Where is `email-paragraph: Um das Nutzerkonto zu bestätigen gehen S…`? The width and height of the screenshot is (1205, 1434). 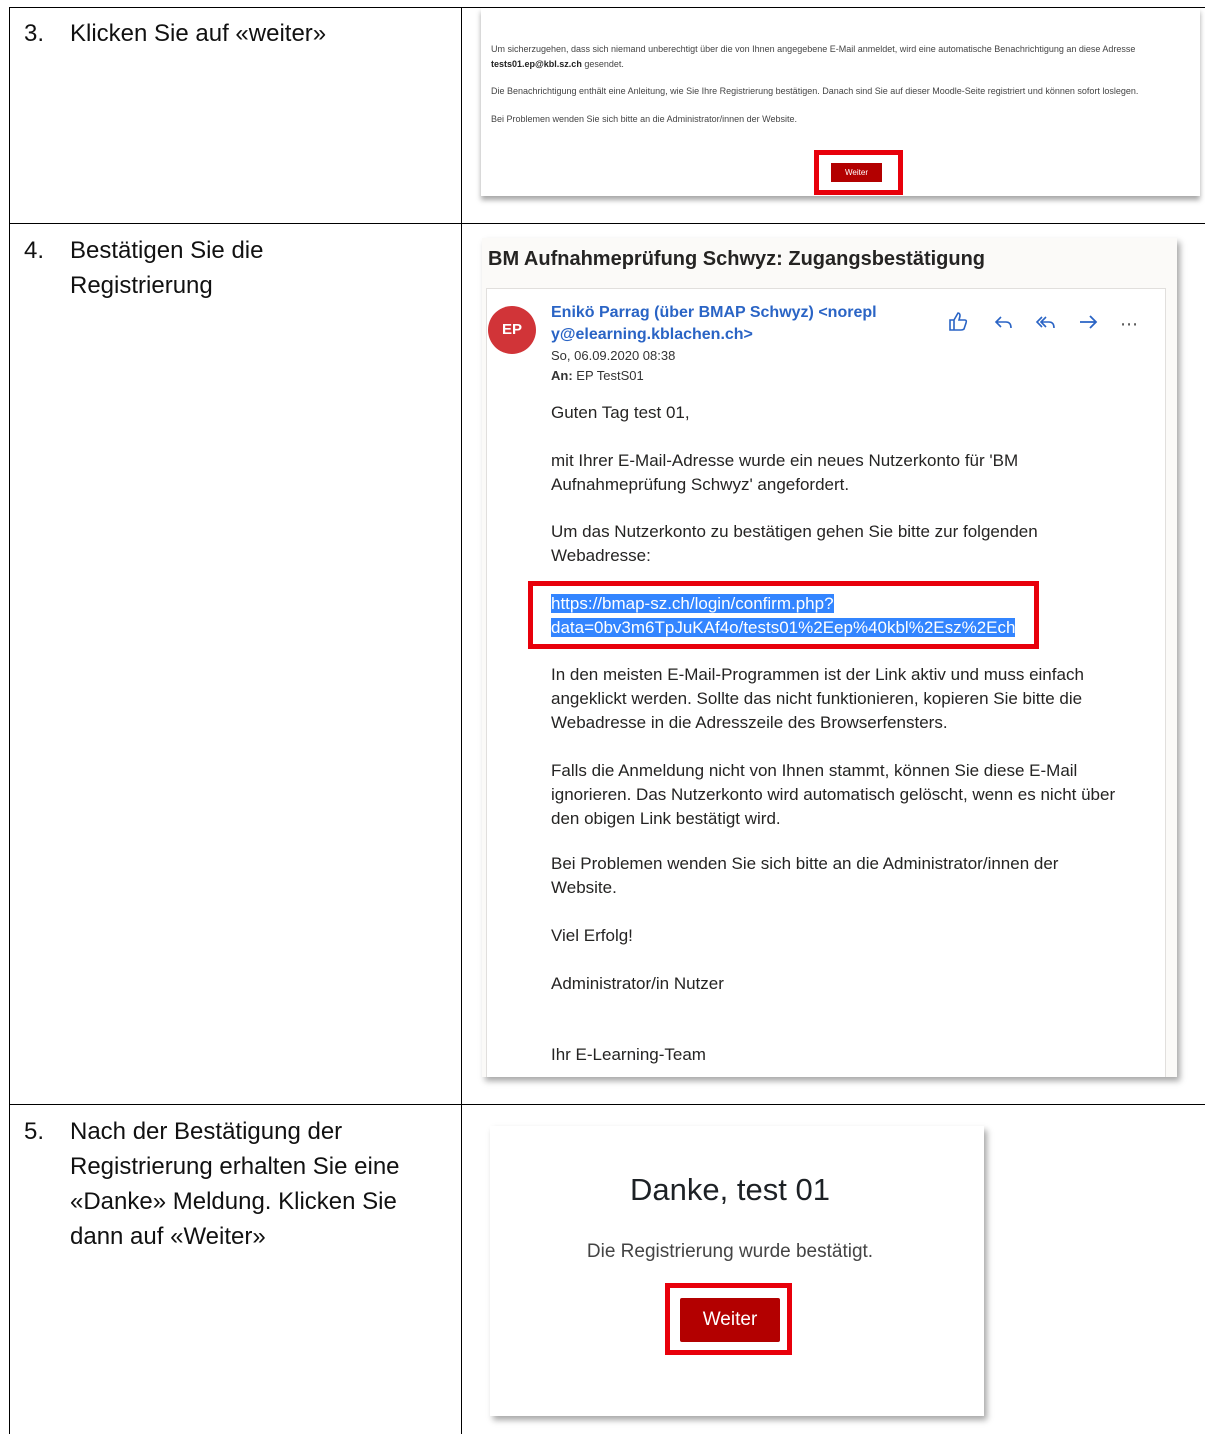 email-paragraph: Um das Nutzerkonto zu bestätigen gehen S… is located at coordinates (794, 543).